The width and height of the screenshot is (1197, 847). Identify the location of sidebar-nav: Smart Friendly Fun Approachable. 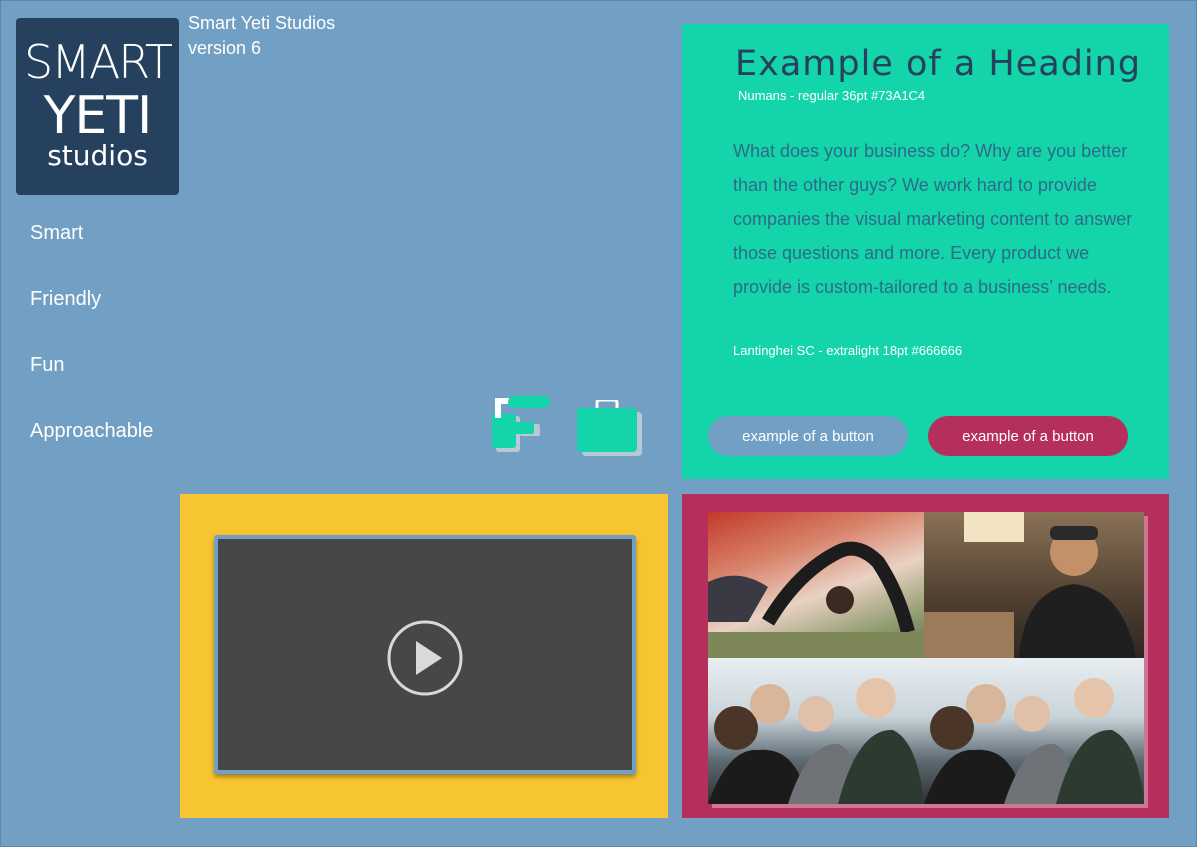
(91, 352).